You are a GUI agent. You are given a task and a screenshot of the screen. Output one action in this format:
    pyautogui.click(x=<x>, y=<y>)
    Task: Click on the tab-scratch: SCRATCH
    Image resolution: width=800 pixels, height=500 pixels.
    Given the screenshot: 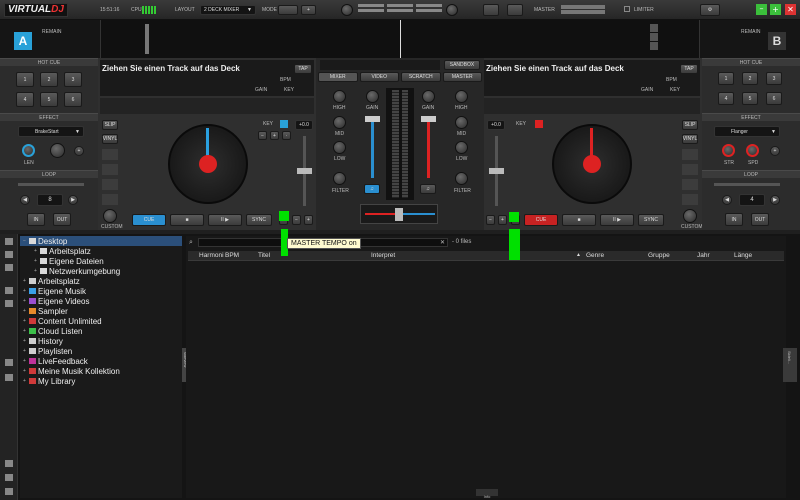 What is the action you would take?
    pyautogui.click(x=421, y=77)
    